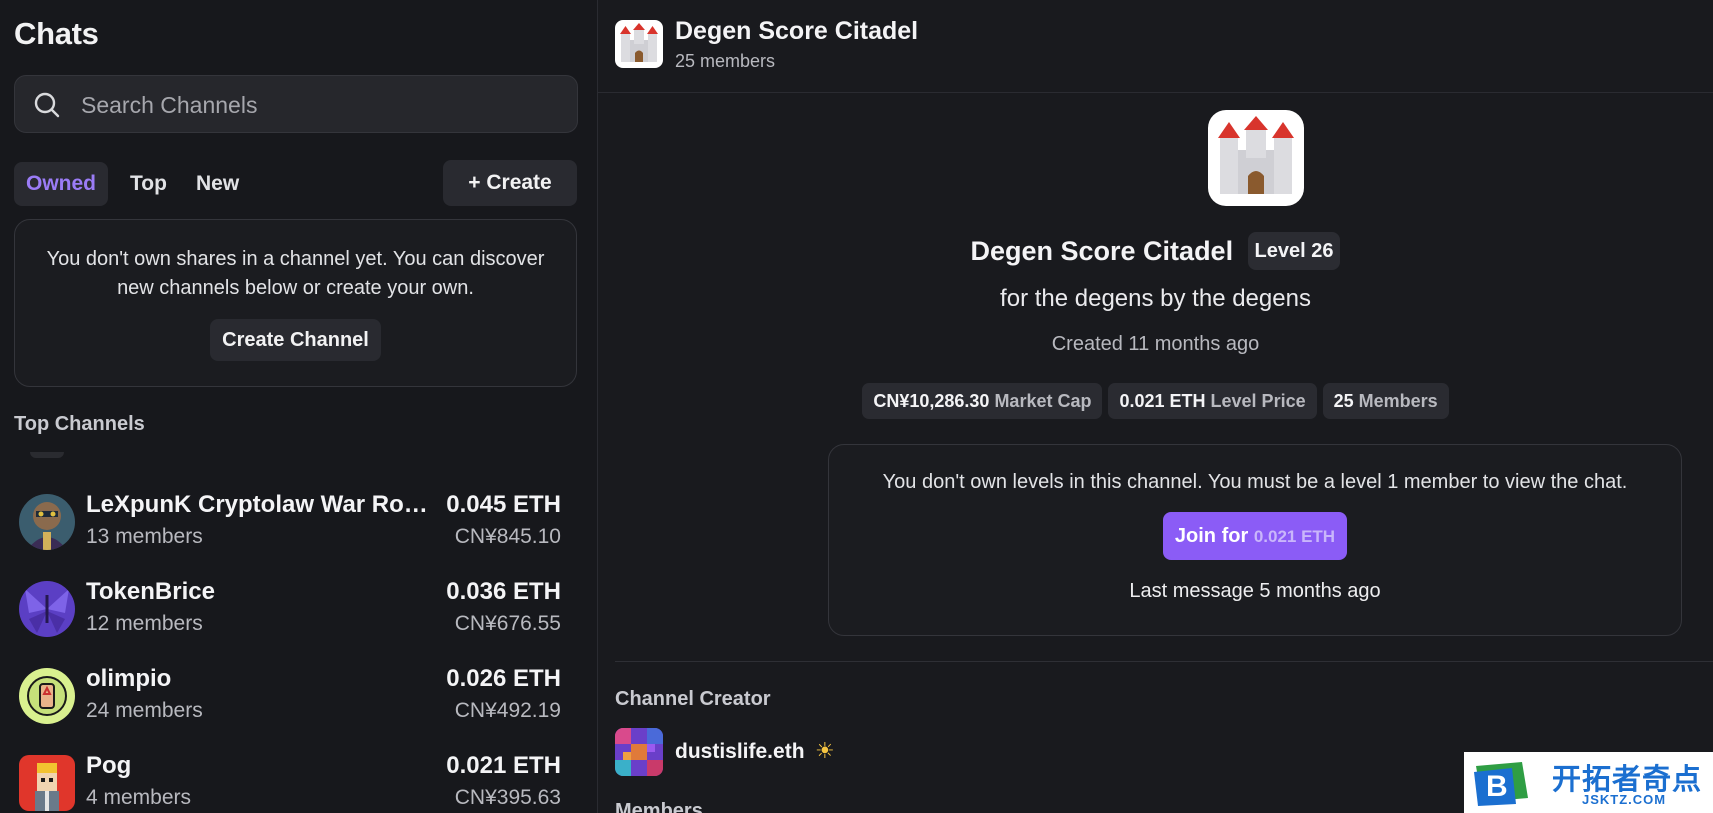  I want to click on create-channel-button: Create Channel, so click(295, 340).